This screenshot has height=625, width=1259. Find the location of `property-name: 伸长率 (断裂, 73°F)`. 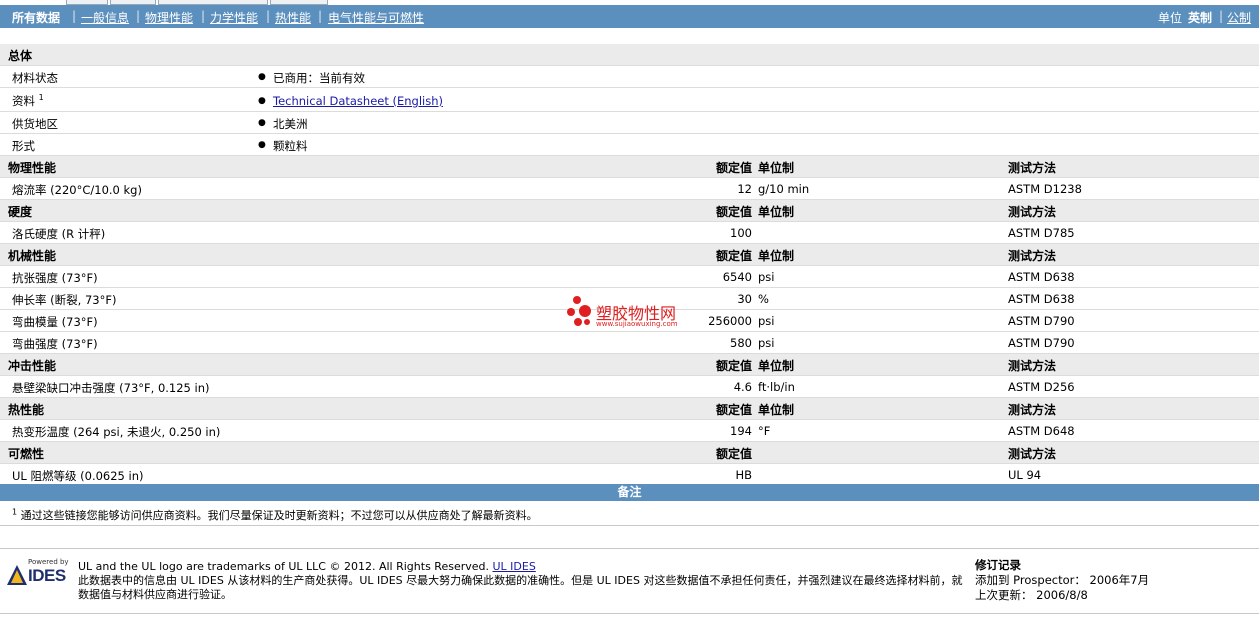

property-name: 伸长率 (断裂, 73°F) is located at coordinates (64, 300).